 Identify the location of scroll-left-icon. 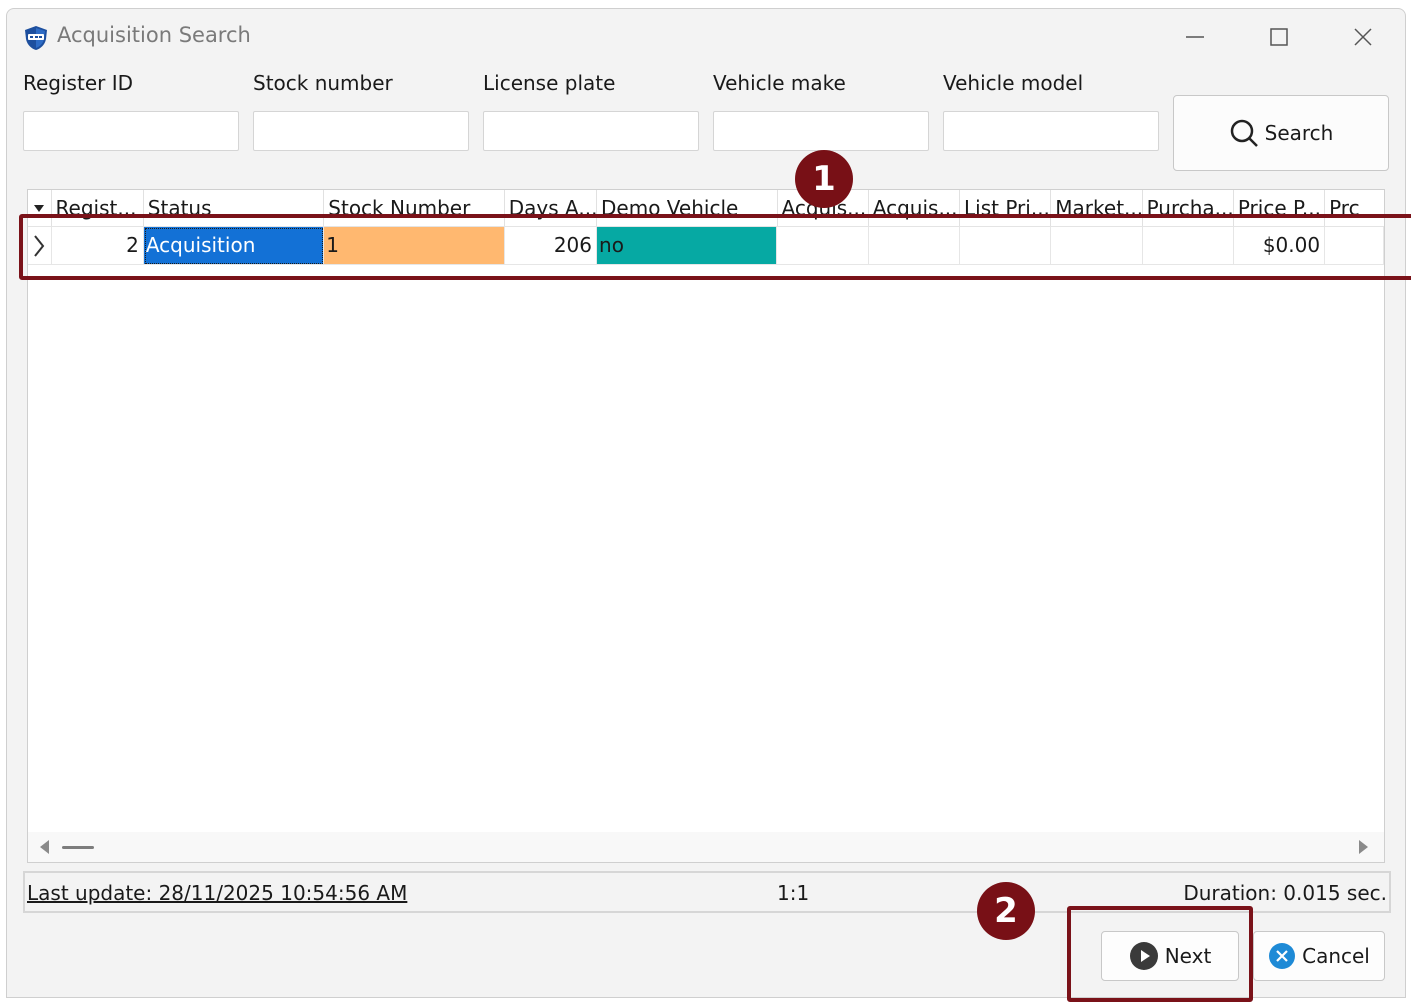
(44, 847).